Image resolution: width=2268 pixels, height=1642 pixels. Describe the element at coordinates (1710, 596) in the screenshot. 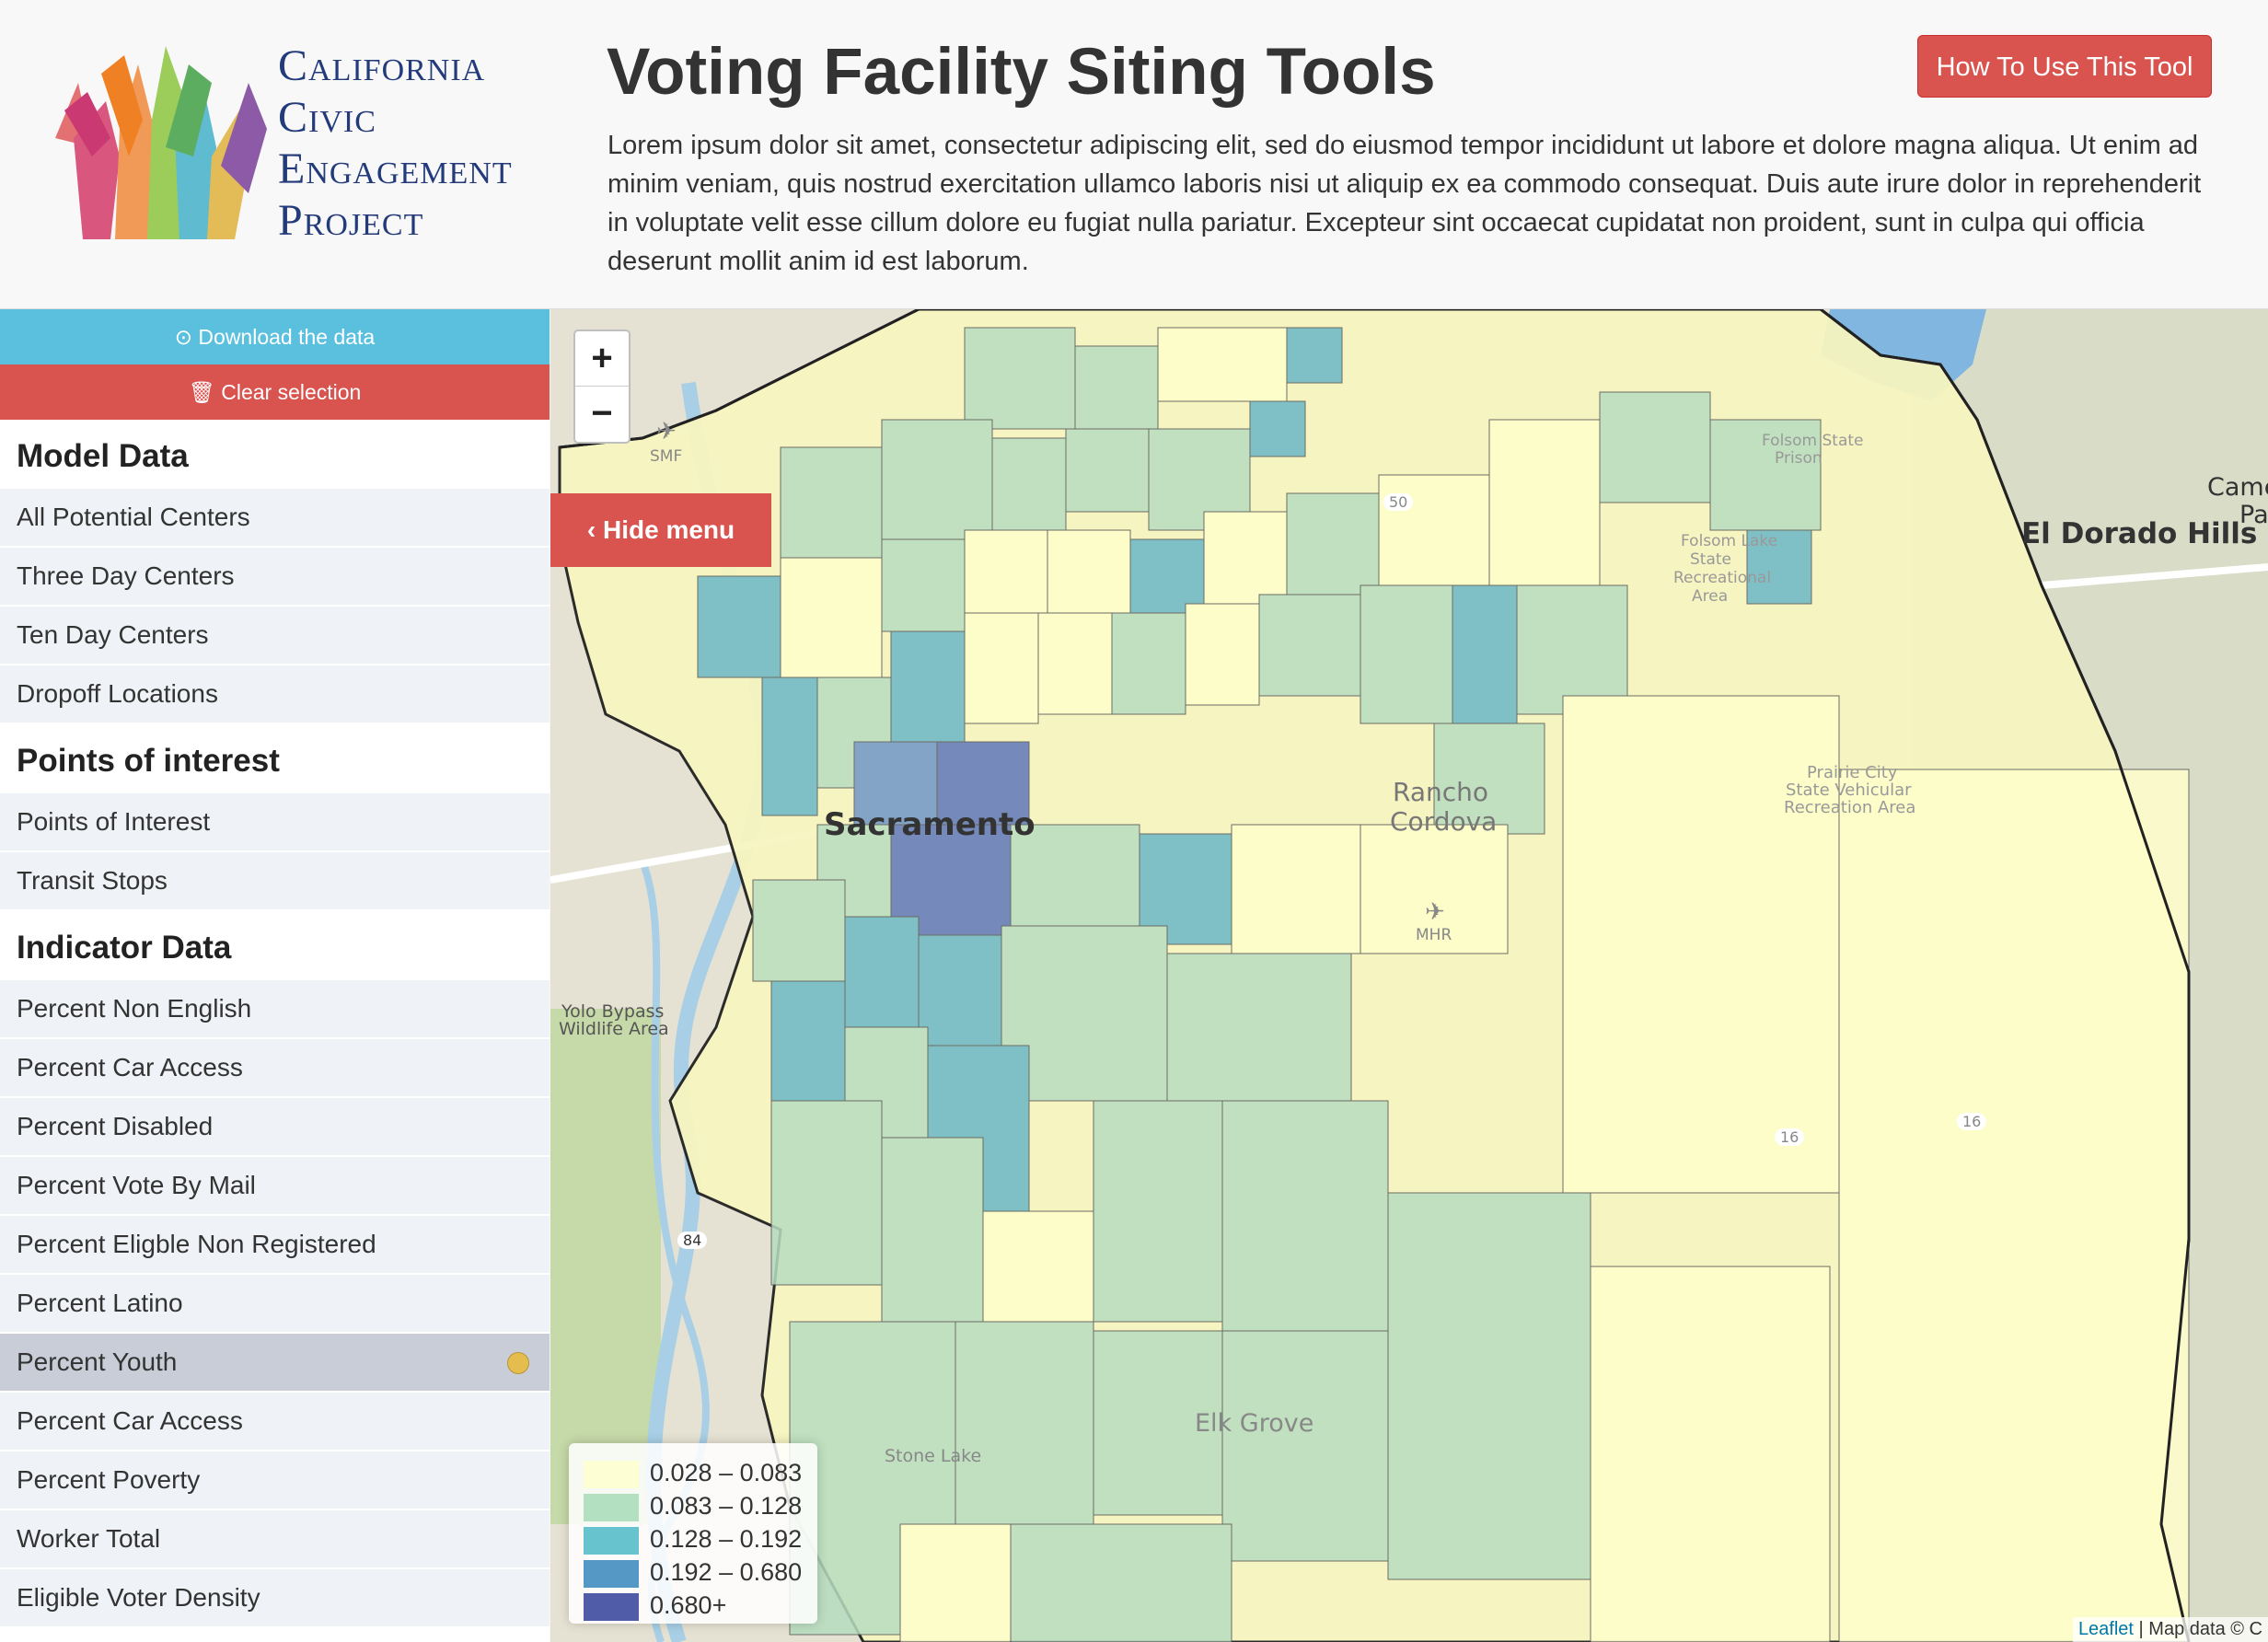

I see `label-folsom-lake-4: Area` at that location.